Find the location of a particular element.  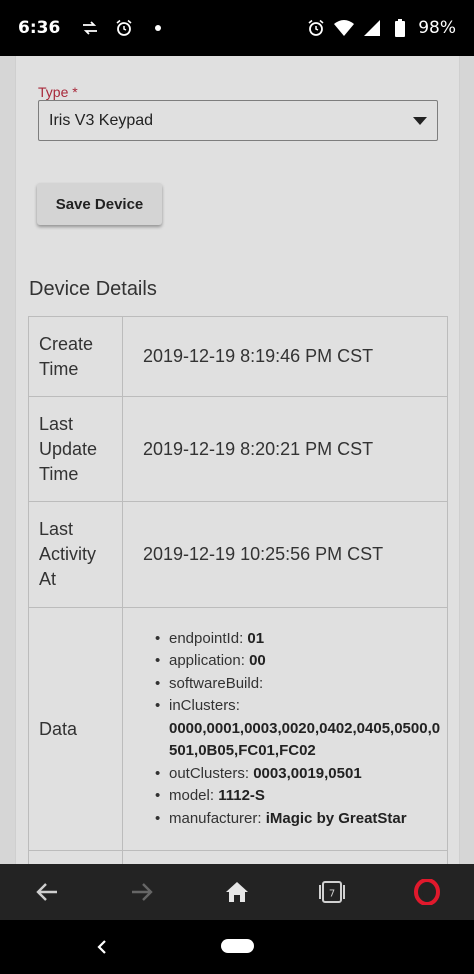

table-row: Create Time 2019-12-19 8:19:46 PM CST is located at coordinates (238, 356).